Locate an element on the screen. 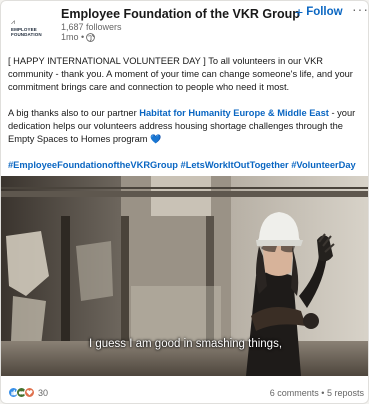 This screenshot has width=369, height=404. post-time-text: 1mo • is located at coordinates (73, 37).